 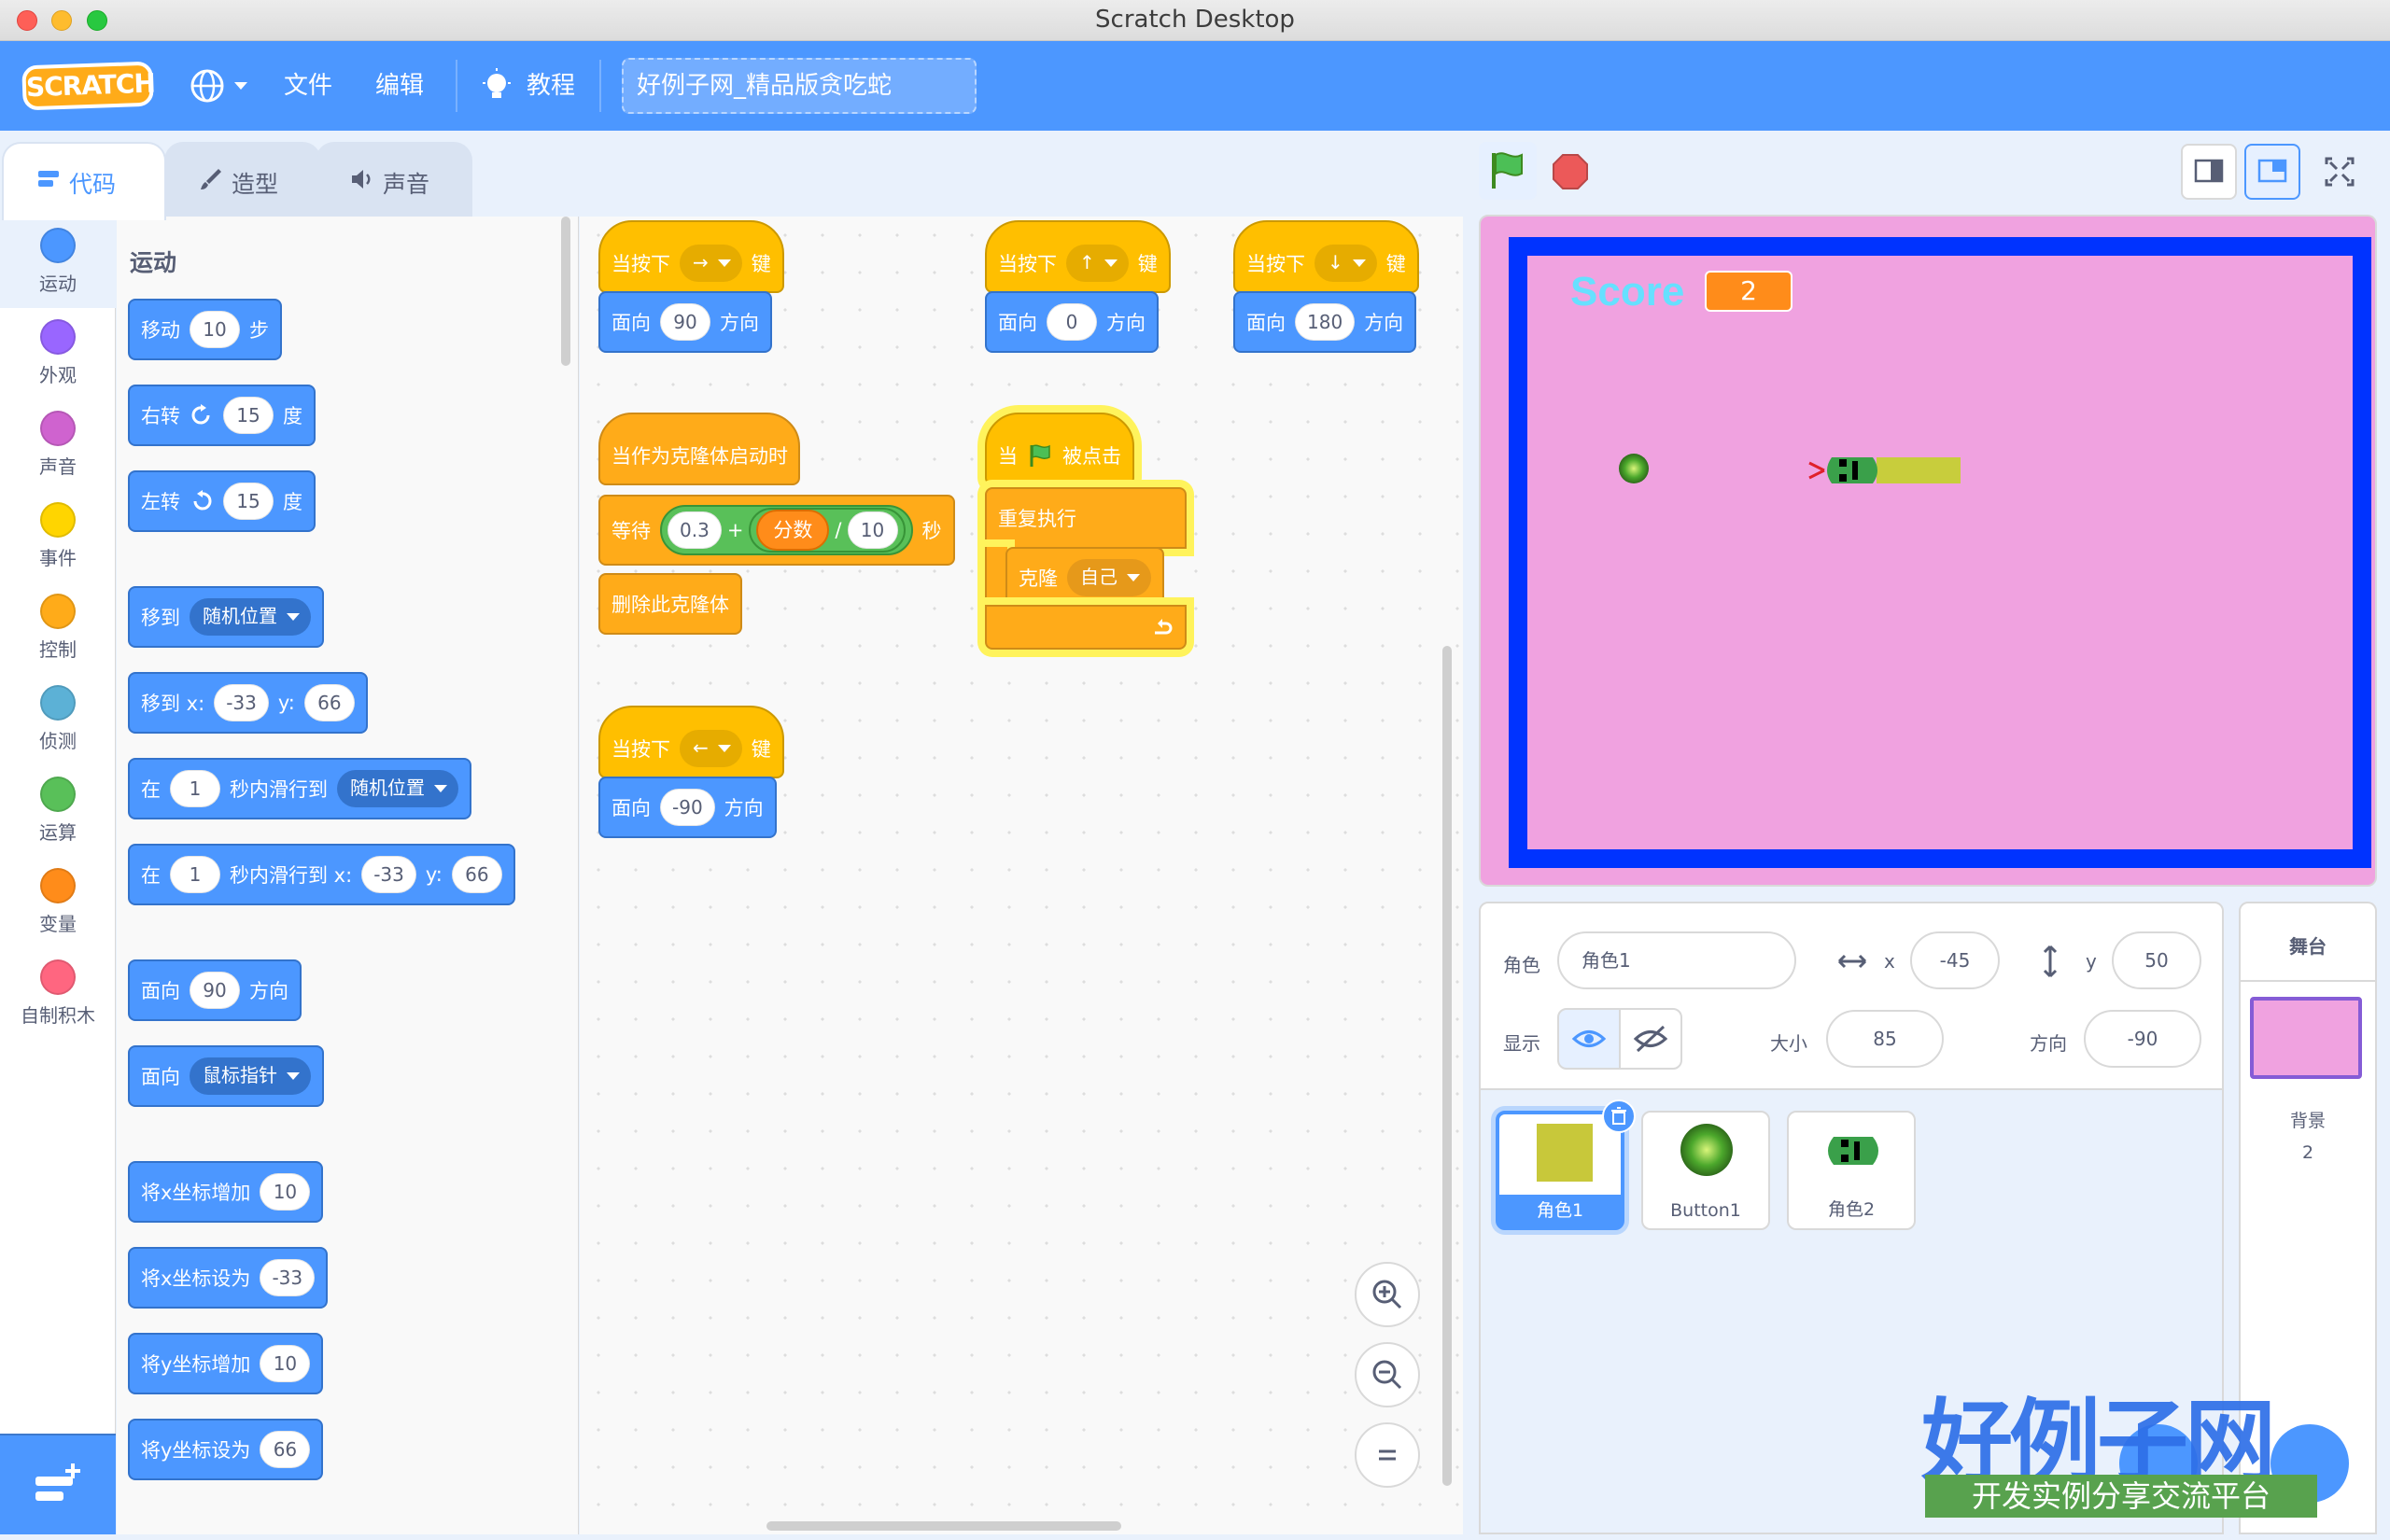 What do you see at coordinates (84, 181) in the screenshot?
I see `tab-code: 代码` at bounding box center [84, 181].